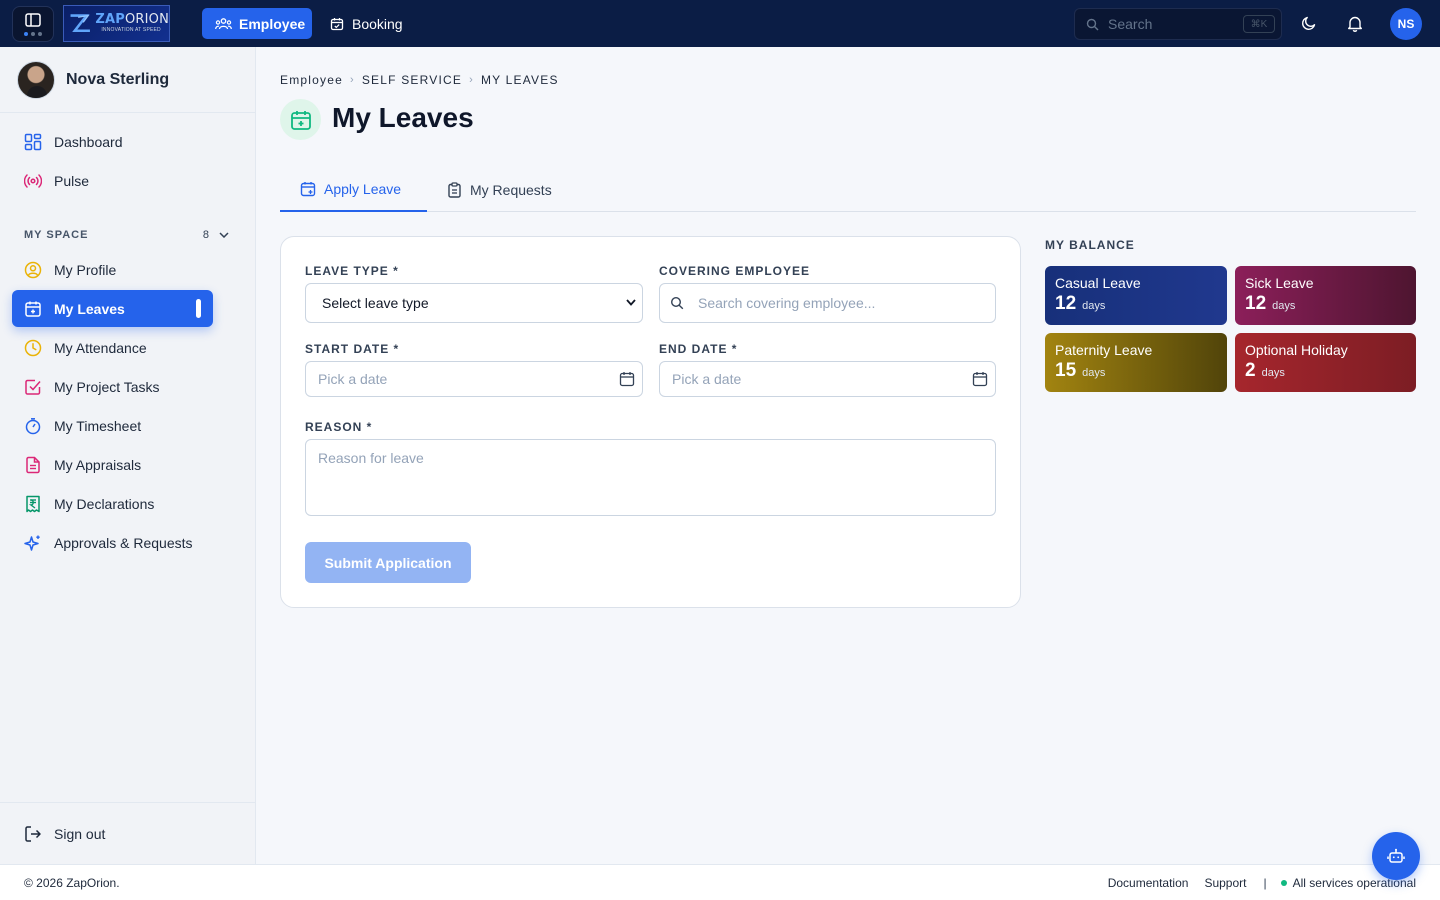  I want to click on submit-application-button: Submit Application, so click(388, 562).